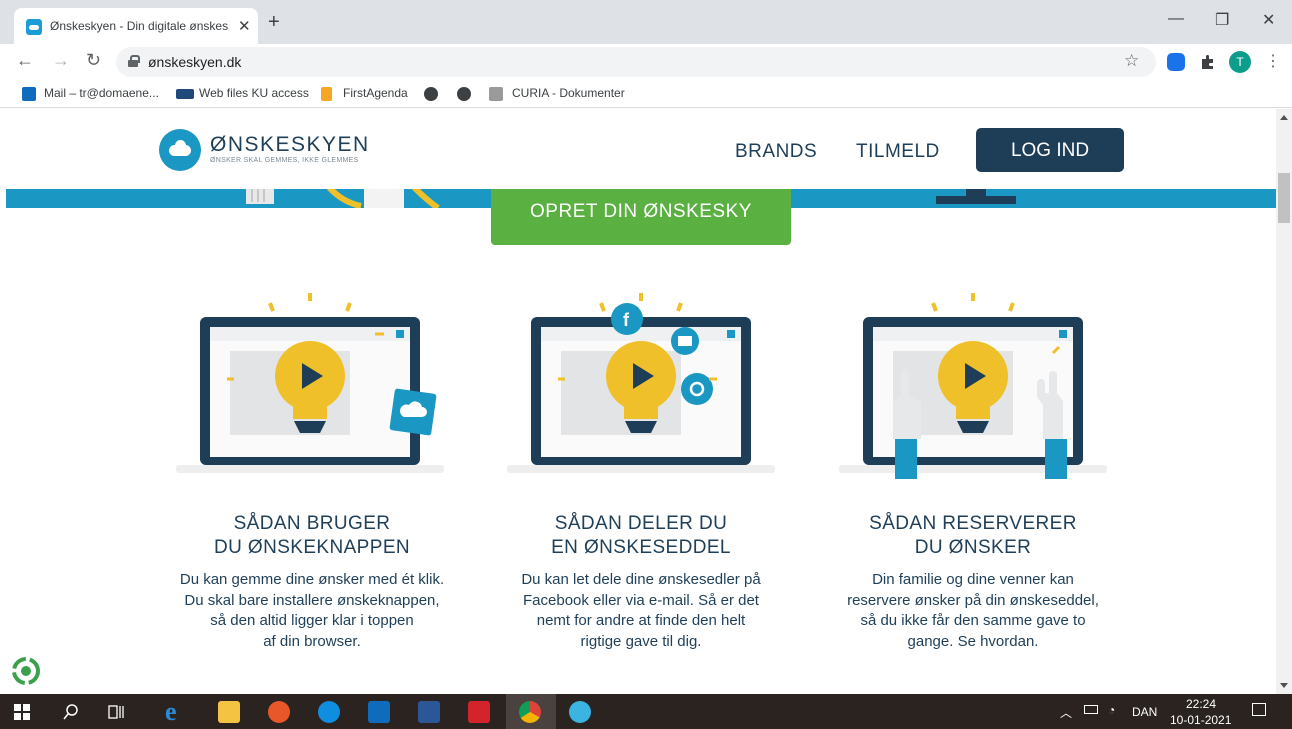 The height and width of the screenshot is (729, 1292). What do you see at coordinates (636, 62) in the screenshot?
I see `address-bar: ønskeskyen.dk ☆` at bounding box center [636, 62].